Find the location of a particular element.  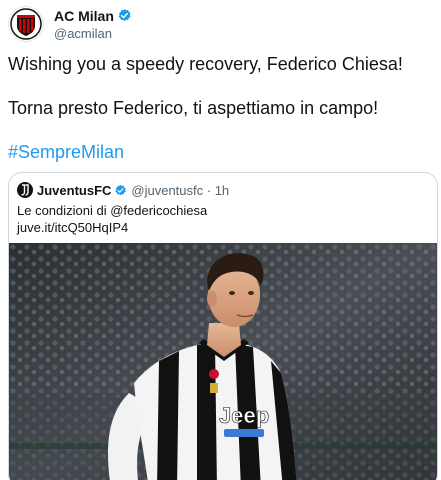

quoted-display-name: JuventusFC is located at coordinates (74, 190).